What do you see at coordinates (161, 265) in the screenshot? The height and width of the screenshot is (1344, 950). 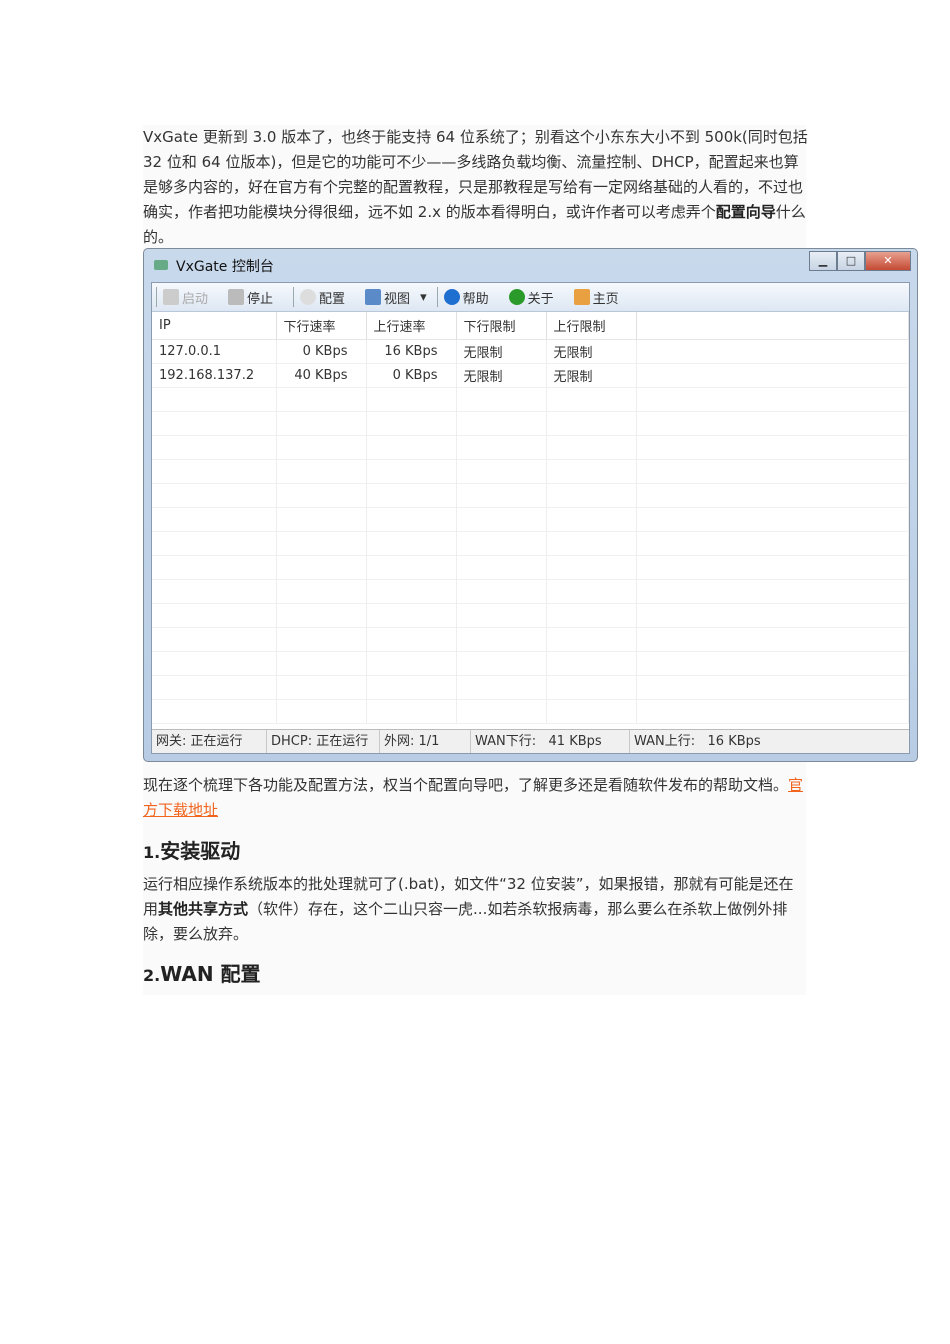 I see `app-icon` at bounding box center [161, 265].